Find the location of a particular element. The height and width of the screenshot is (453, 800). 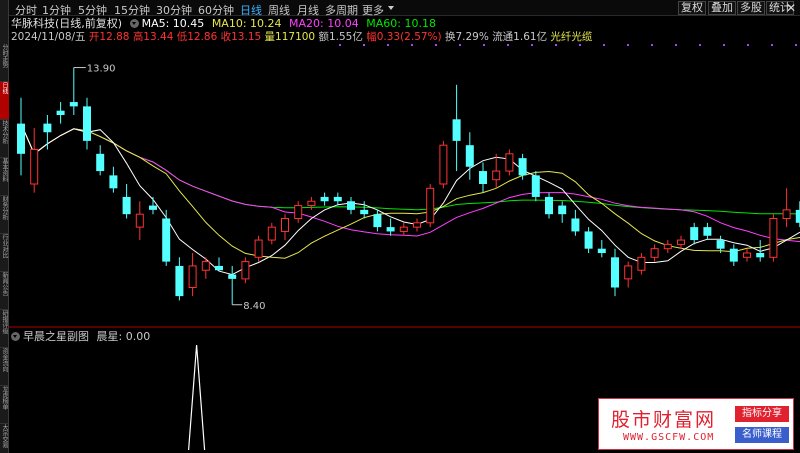

watermark-tag-indicator: 指标分享 is located at coordinates (762, 414).